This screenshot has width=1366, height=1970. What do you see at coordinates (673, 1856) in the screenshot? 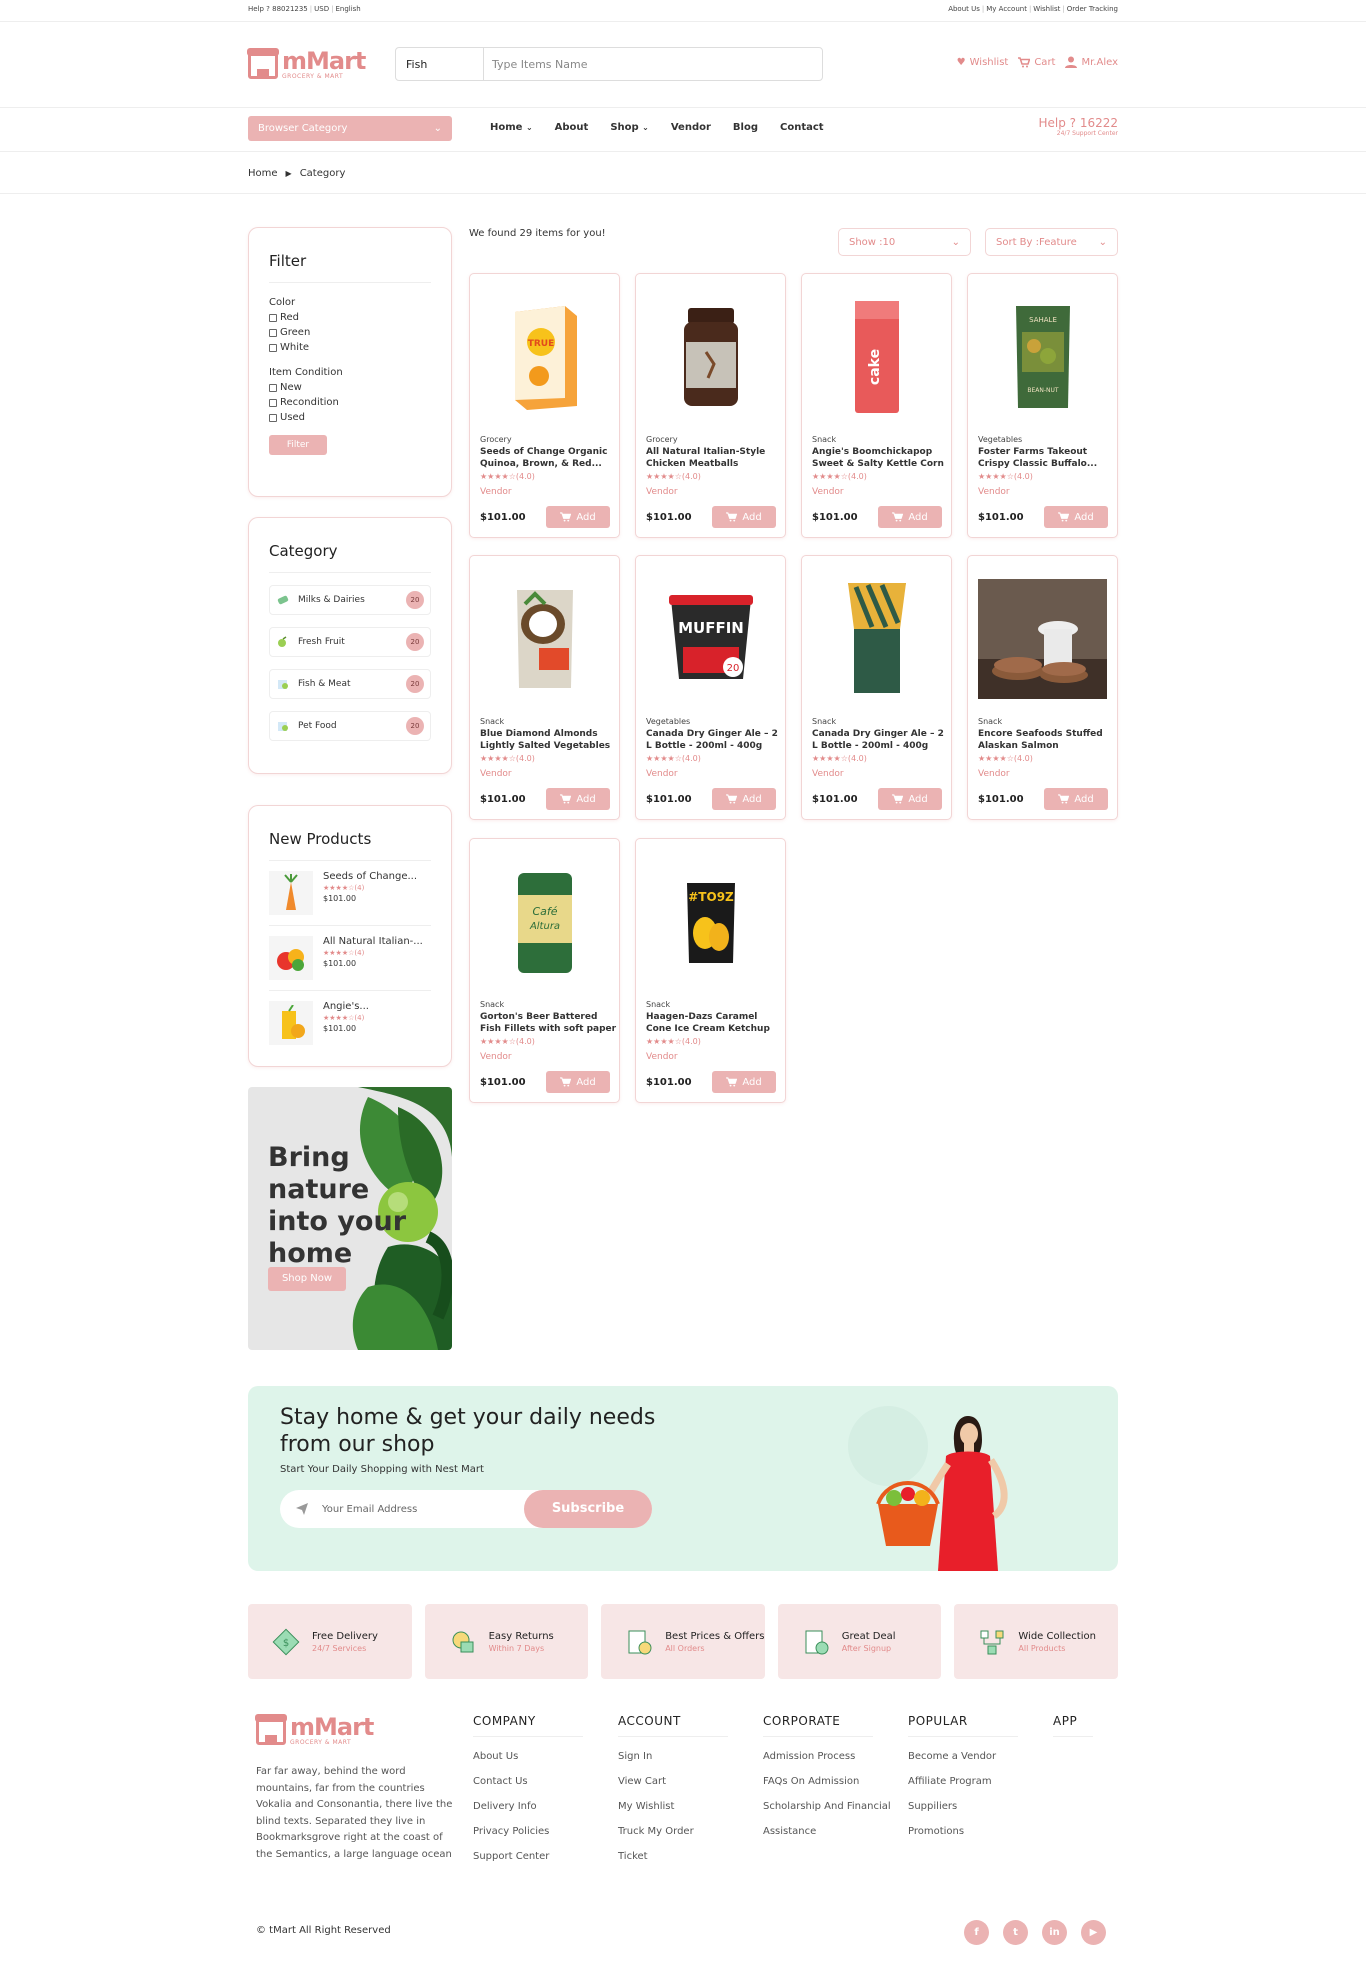
I see `footer-link: Ticket` at bounding box center [673, 1856].